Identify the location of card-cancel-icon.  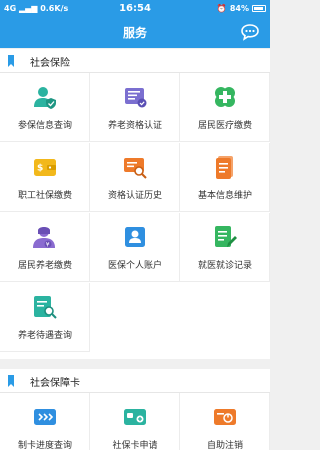
(225, 417).